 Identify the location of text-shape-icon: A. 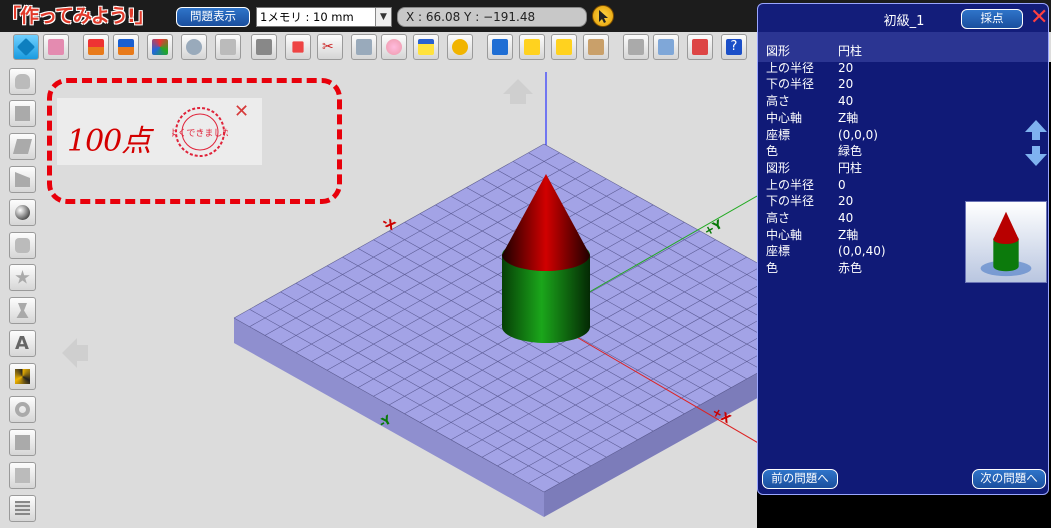
(22, 343).